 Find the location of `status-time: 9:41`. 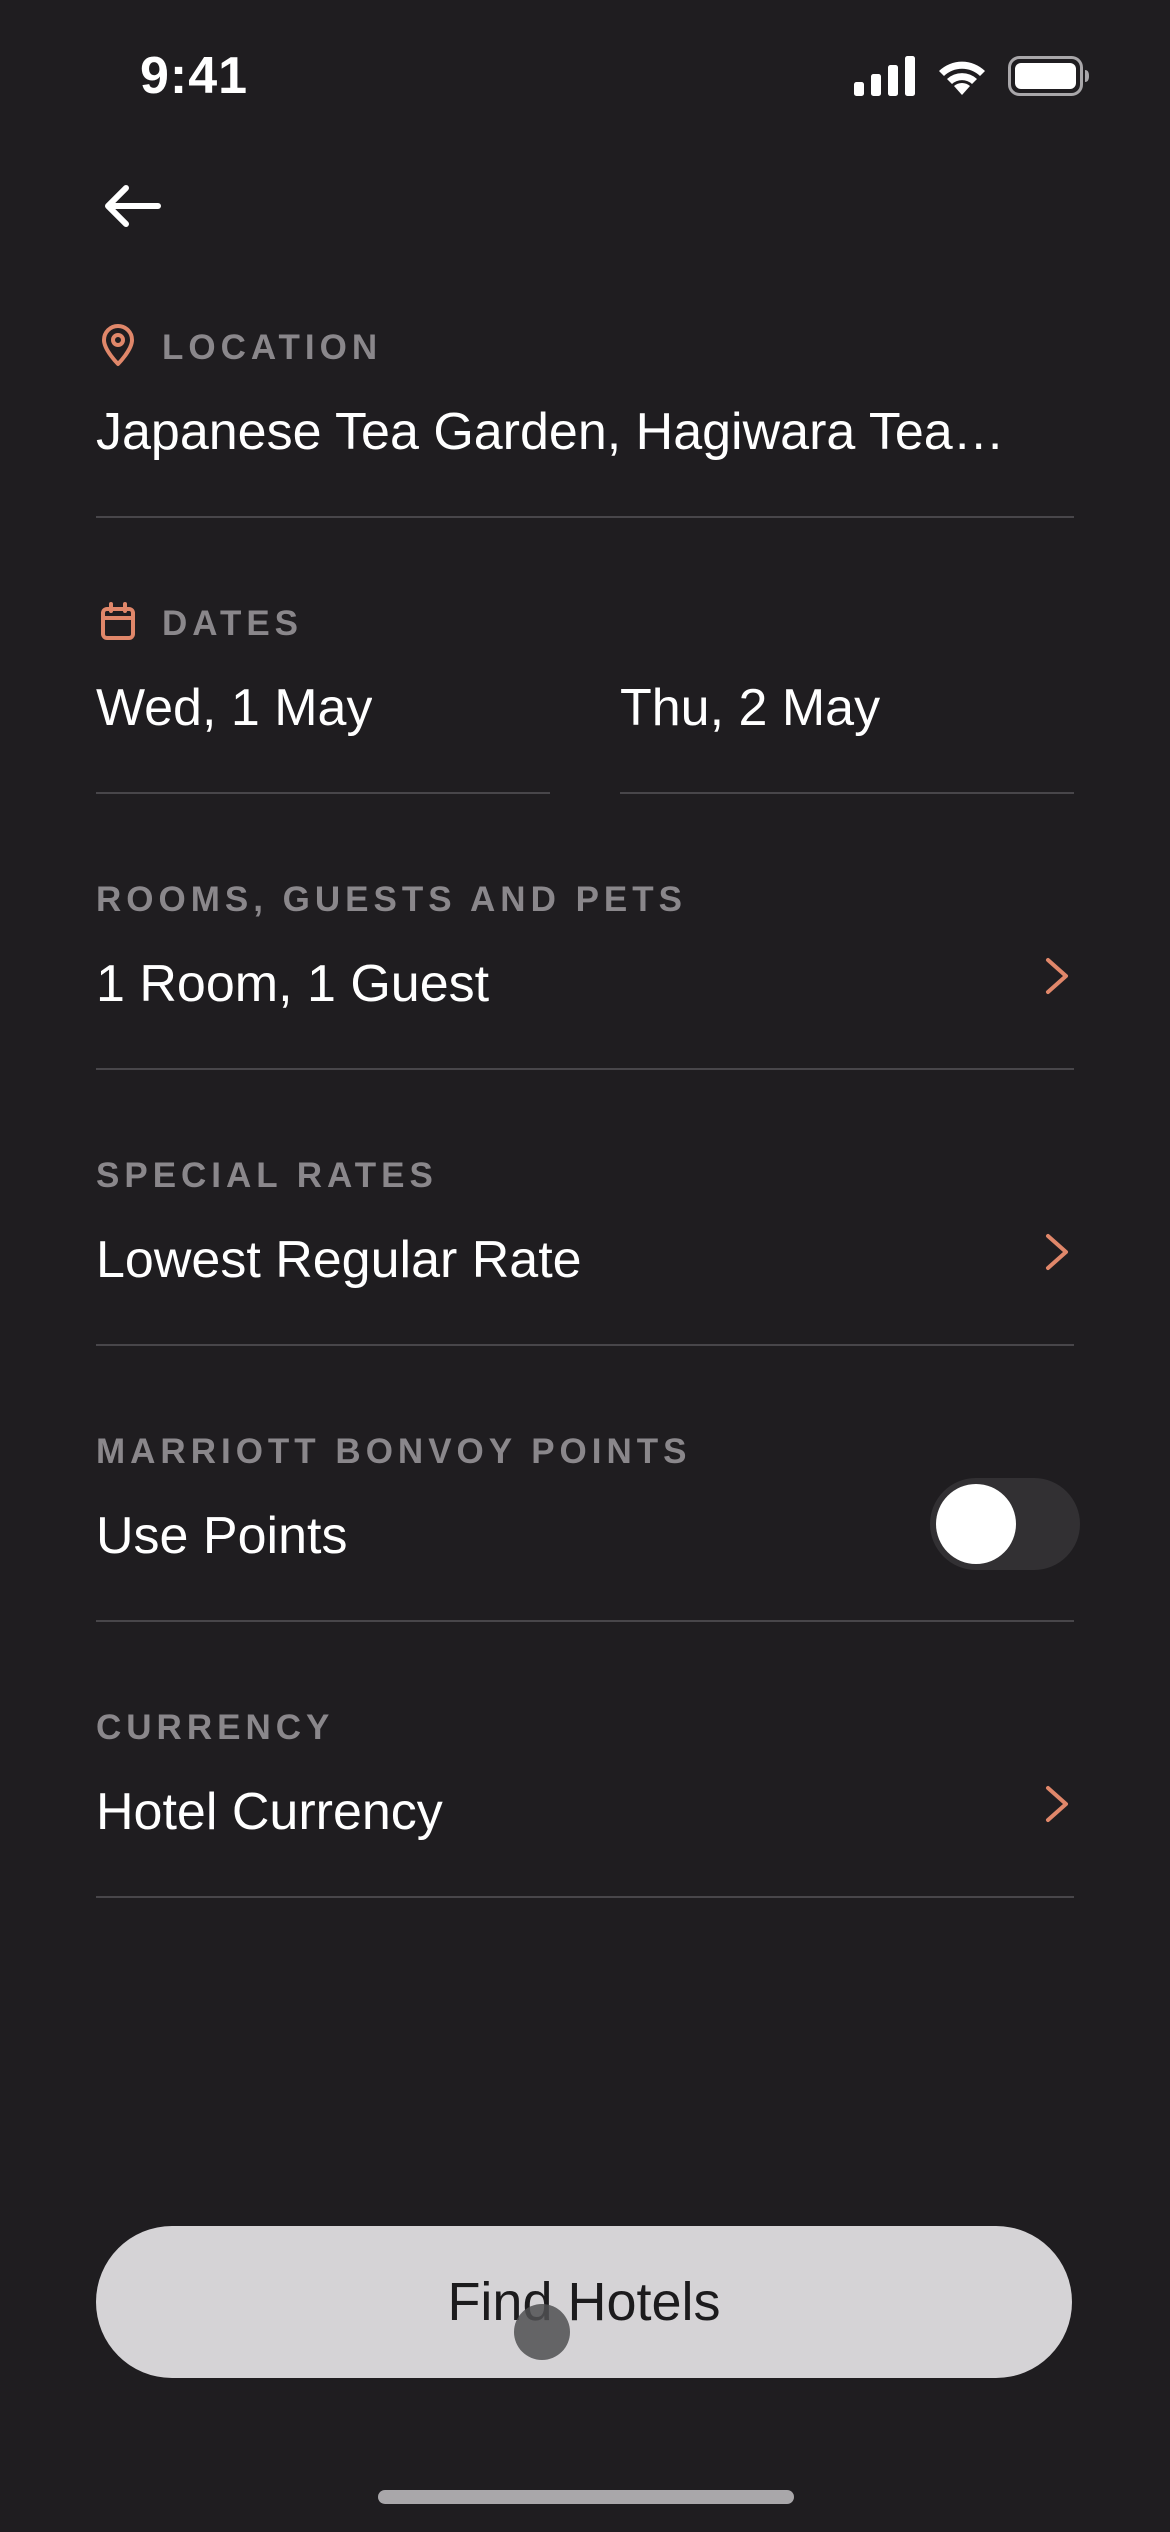

status-time: 9:41 is located at coordinates (194, 76).